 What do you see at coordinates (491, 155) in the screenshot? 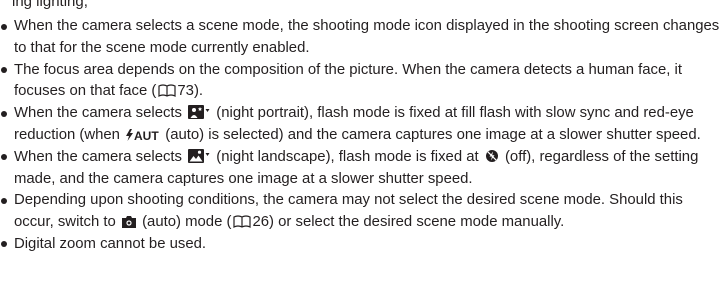
I see `flash-off-icon` at bounding box center [491, 155].